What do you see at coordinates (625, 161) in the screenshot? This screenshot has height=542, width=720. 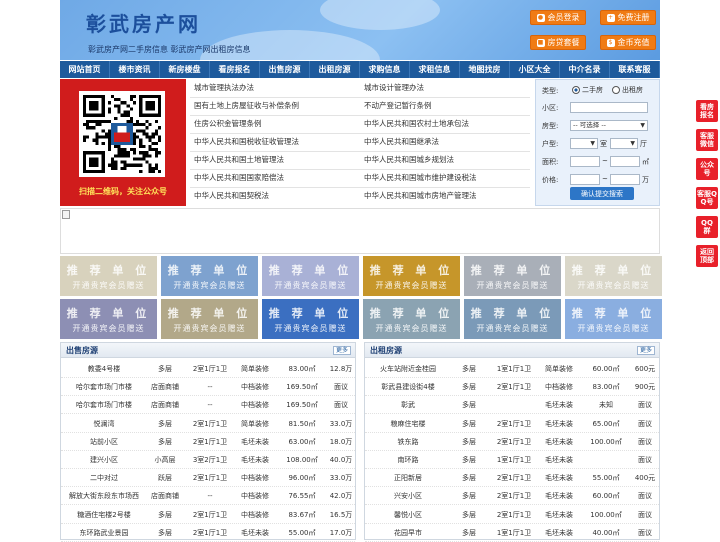 I see `area-max-input` at bounding box center [625, 161].